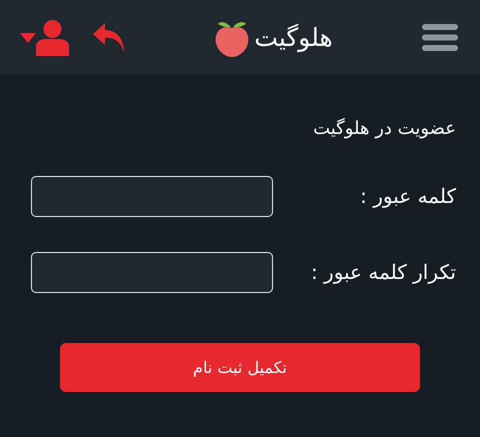 The width and height of the screenshot is (480, 437). I want to click on user-icon, so click(52, 38).